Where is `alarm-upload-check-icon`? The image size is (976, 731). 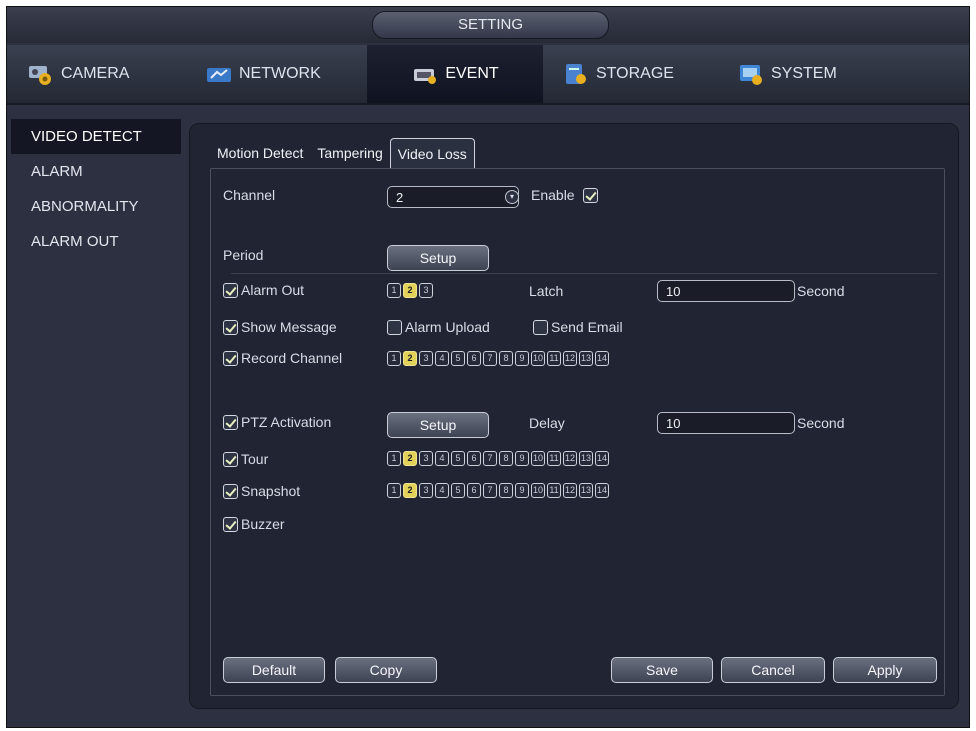 alarm-upload-check-icon is located at coordinates (394, 327).